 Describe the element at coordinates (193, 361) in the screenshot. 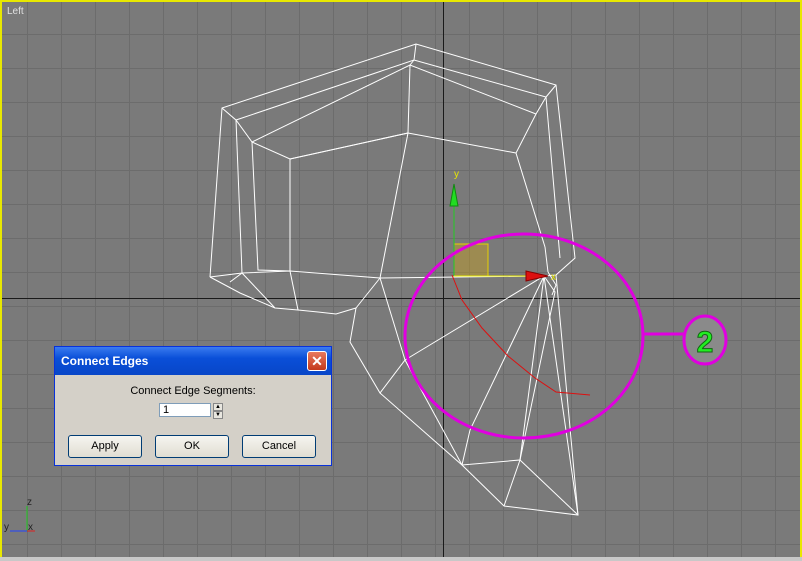

I see `dialog-titlebar: Connect Edges ✕` at that location.